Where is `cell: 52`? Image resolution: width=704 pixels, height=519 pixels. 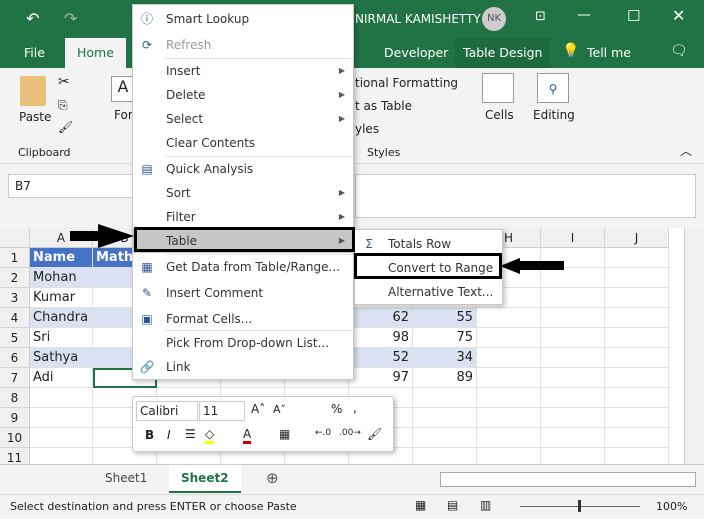 cell: 52 is located at coordinates (381, 358).